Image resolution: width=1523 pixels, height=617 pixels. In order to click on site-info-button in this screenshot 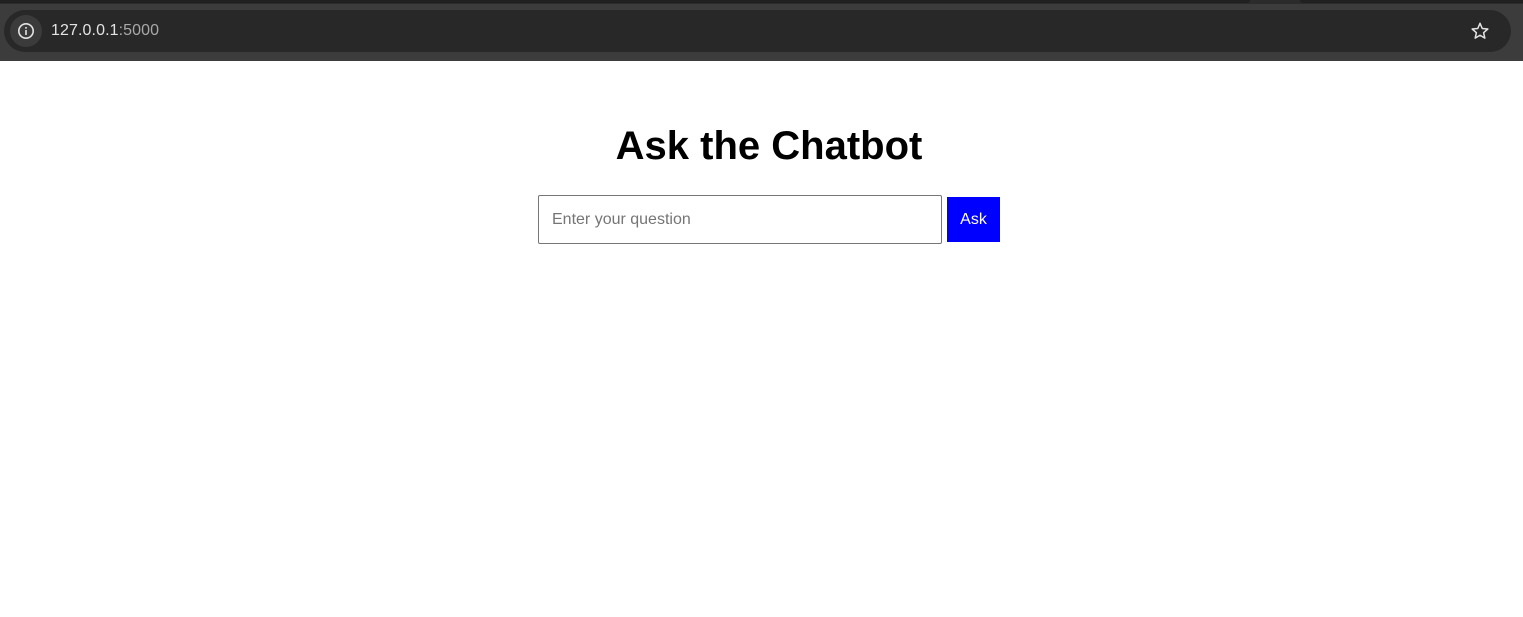, I will do `click(26, 31)`.